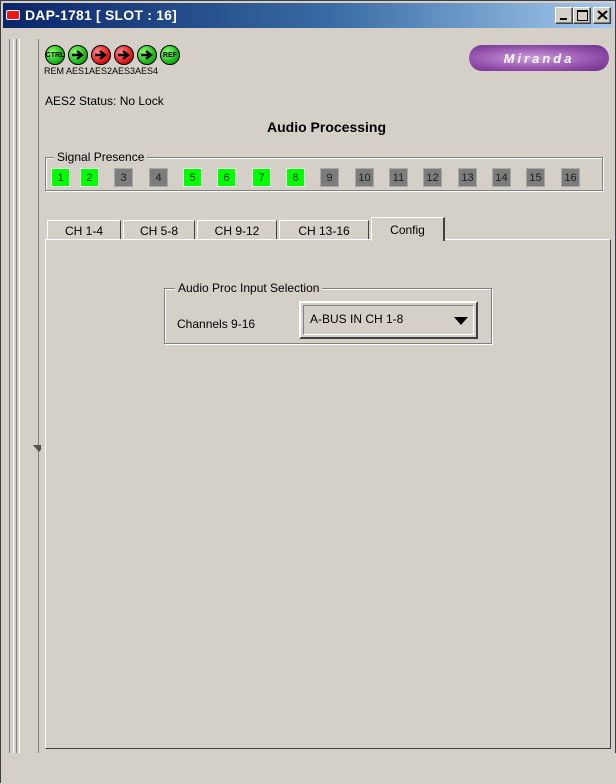 Image resolution: width=616 pixels, height=784 pixels. I want to click on close-icon, so click(602, 15).